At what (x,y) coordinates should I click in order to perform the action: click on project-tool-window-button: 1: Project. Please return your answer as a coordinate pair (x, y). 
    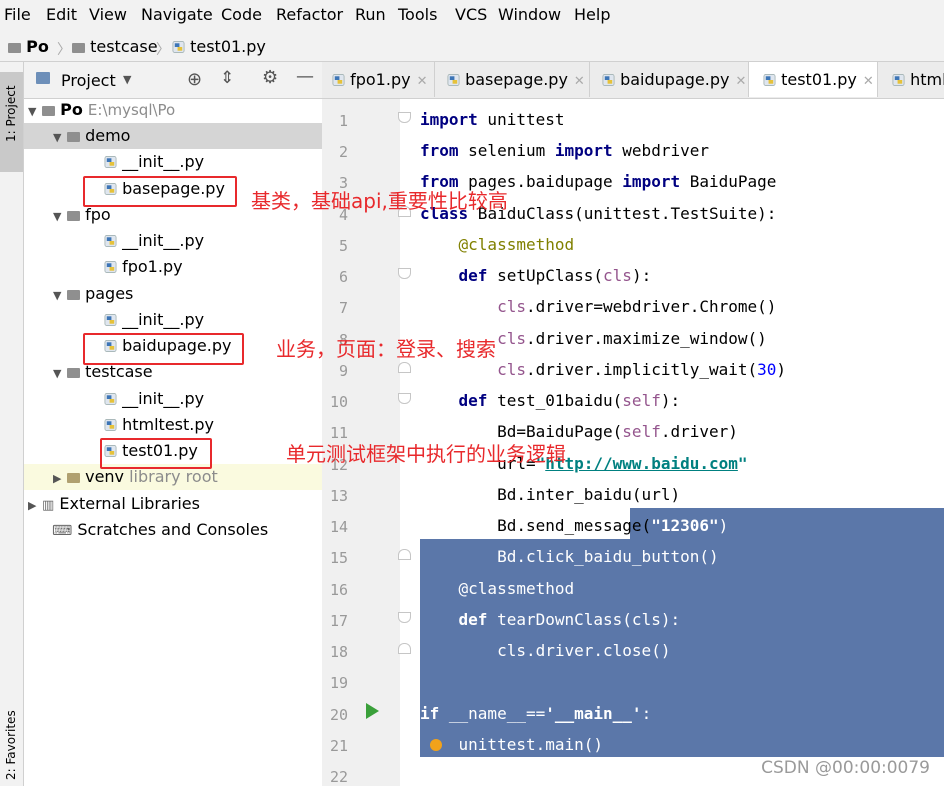
    Looking at the image, I should click on (11, 122).